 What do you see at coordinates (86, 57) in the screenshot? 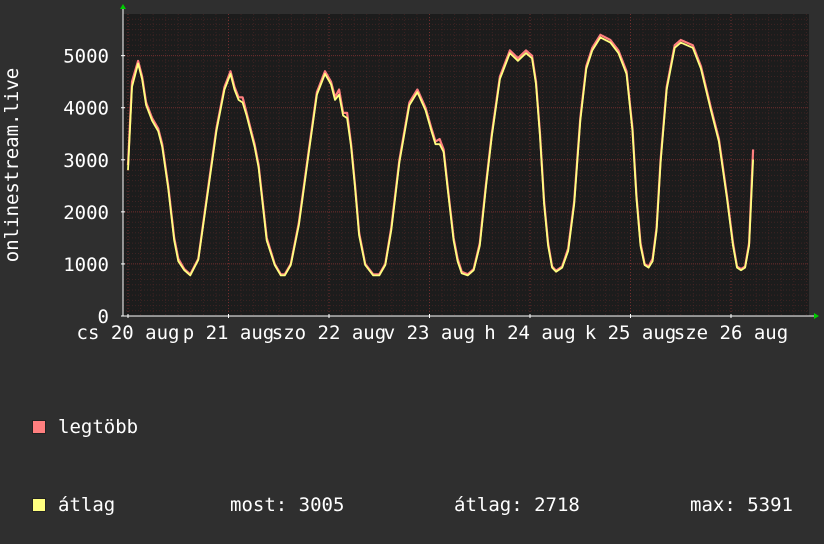
I see `y-tick-label: 5000` at bounding box center [86, 57].